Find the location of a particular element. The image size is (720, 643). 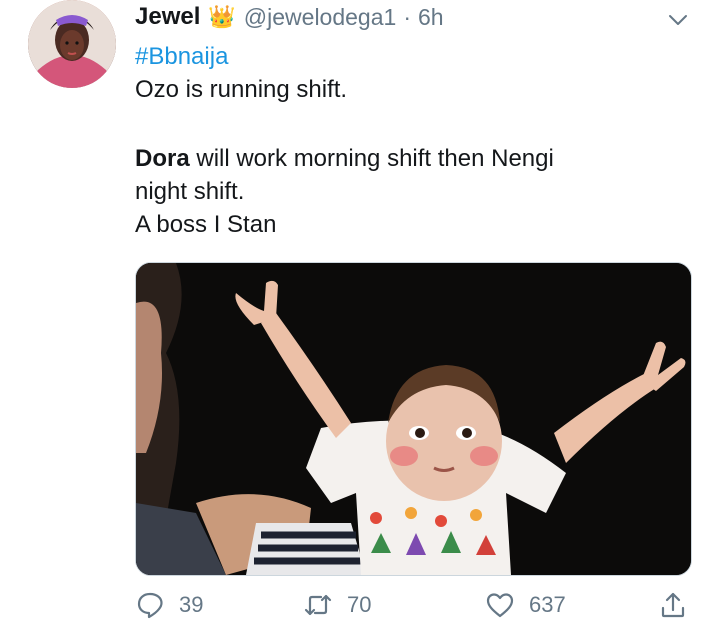

tweet-header: Jewel 👑 @jewelodega1 · 6h is located at coordinates (289, 17).